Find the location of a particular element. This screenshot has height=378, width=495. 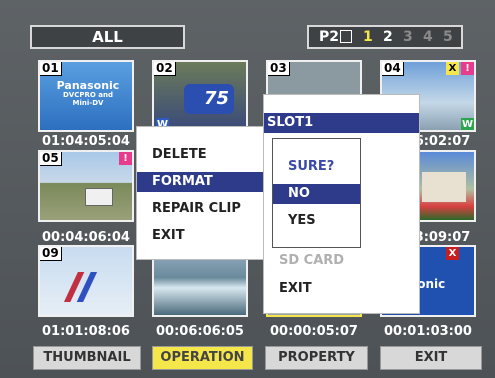

clip-number: 03 is located at coordinates (279, 69).